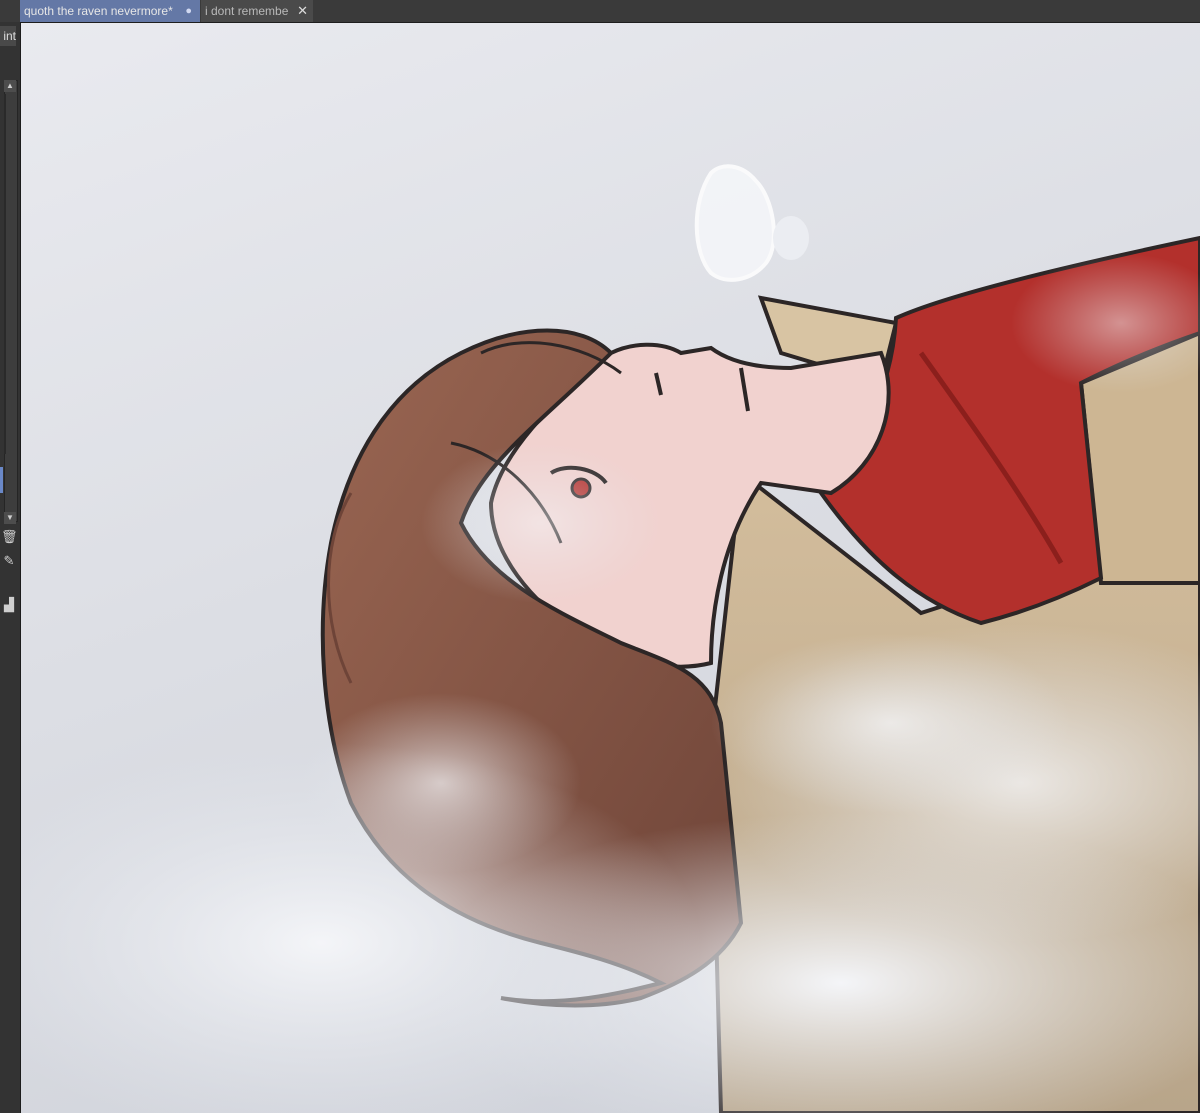  I want to click on pen-icon: ✎, so click(9, 561).